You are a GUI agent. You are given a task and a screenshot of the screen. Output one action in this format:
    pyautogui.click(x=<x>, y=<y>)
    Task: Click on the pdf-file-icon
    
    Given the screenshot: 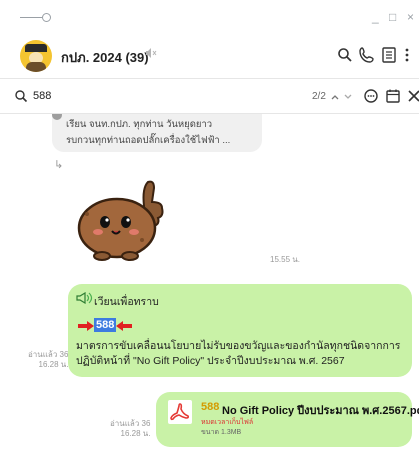 What is the action you would take?
    pyautogui.click(x=180, y=412)
    